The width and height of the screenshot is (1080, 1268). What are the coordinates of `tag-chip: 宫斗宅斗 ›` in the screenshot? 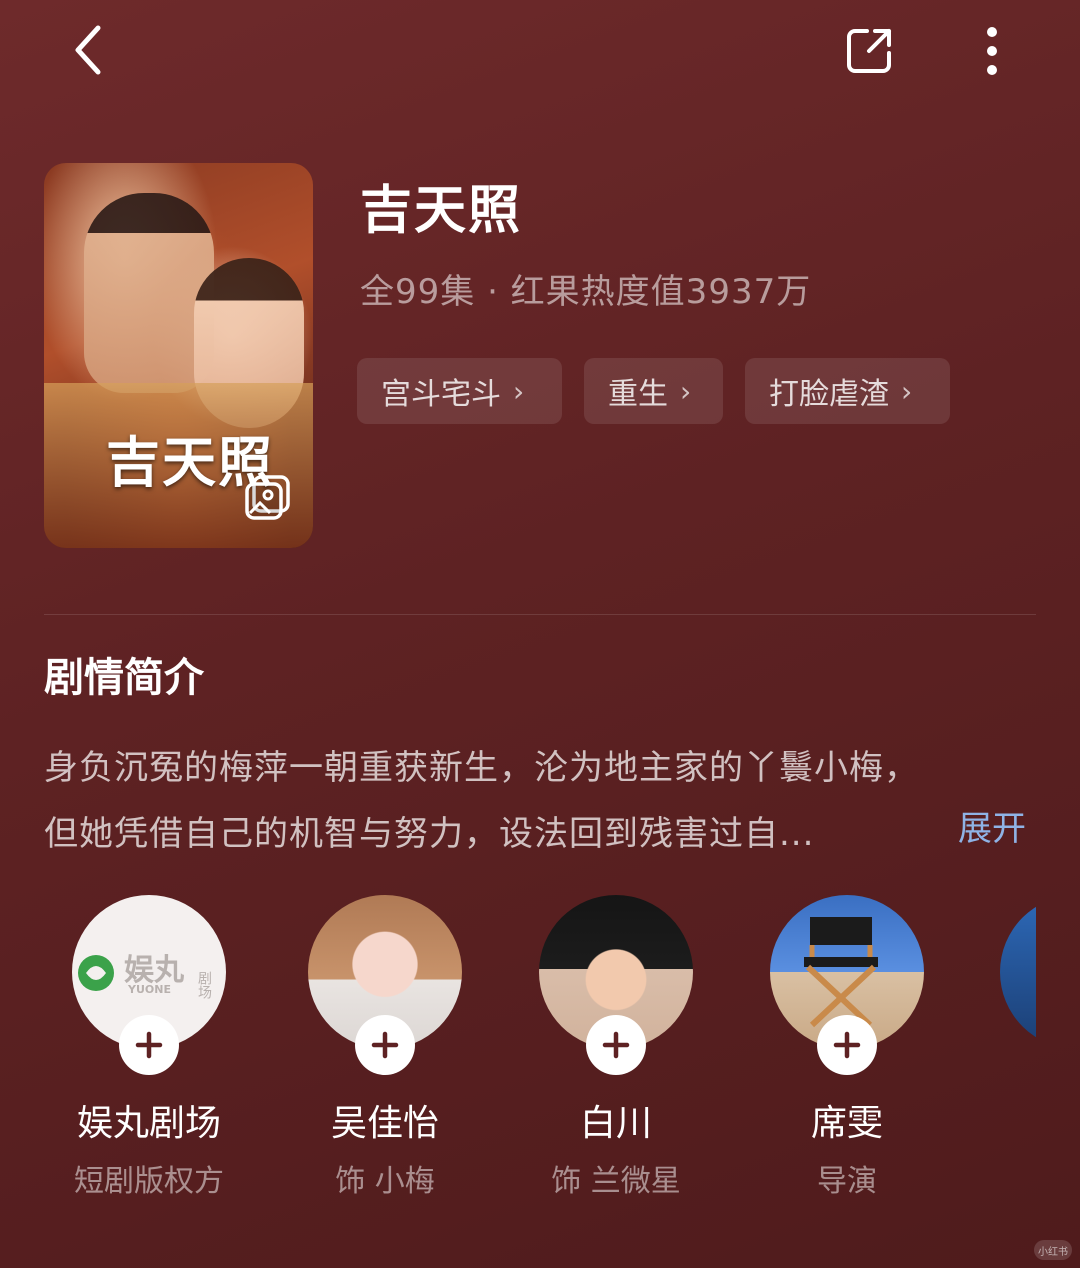 It's located at (459, 391).